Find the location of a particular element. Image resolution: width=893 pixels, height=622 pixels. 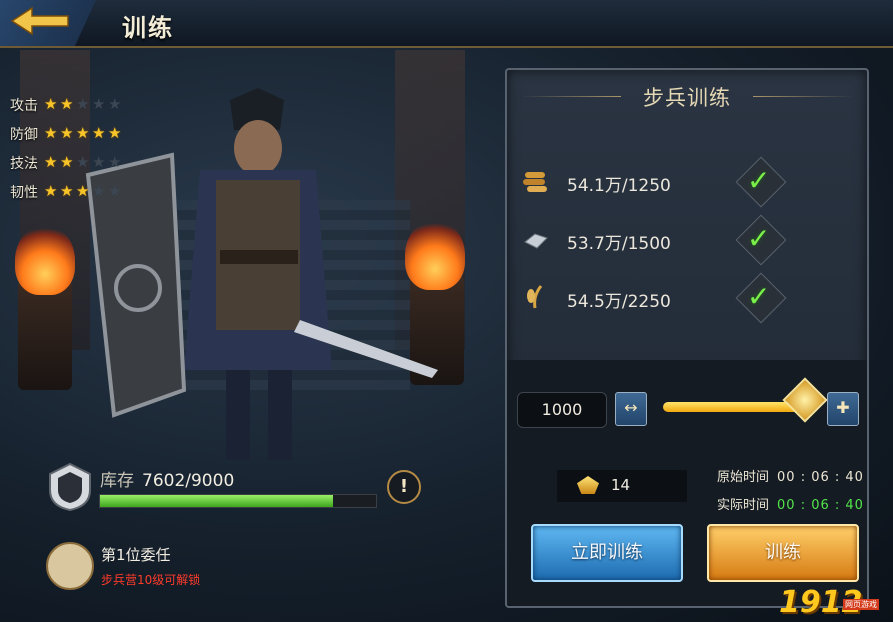

stock-readout: 库存 7602/9000 is located at coordinates (167, 478).